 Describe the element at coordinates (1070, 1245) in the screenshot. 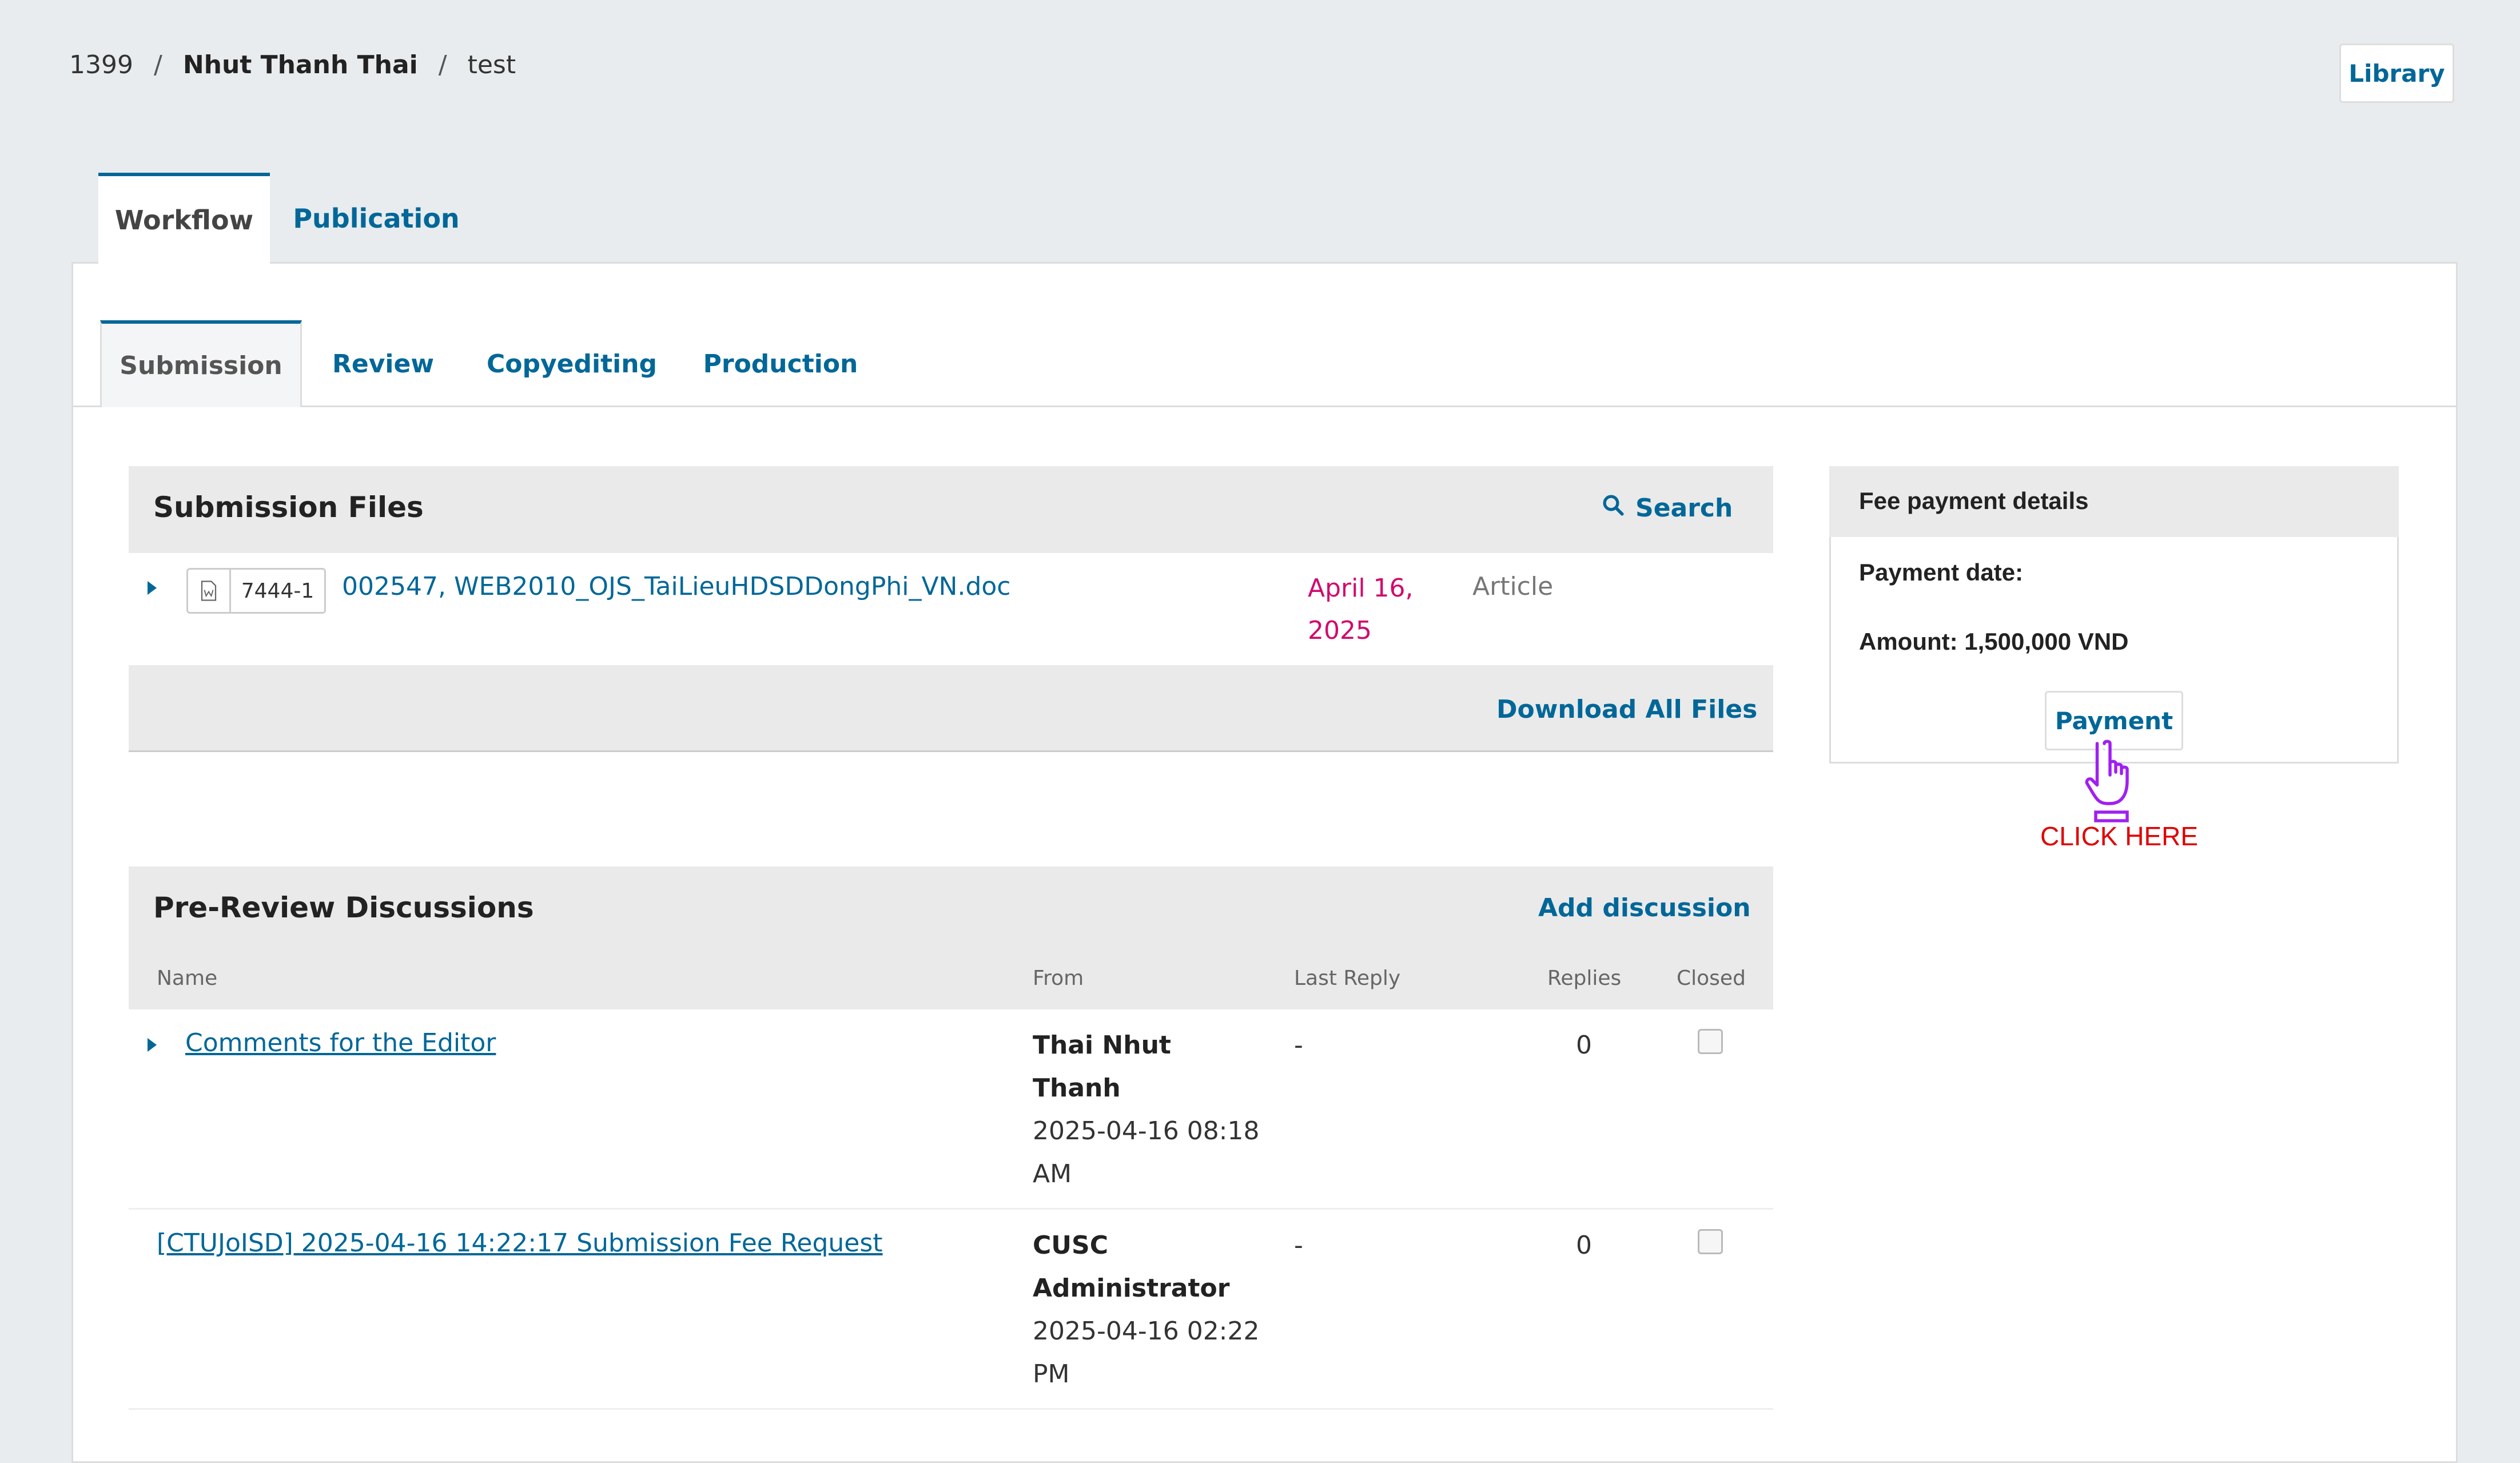

I see `discussion-from-name-line1: CUSC` at that location.